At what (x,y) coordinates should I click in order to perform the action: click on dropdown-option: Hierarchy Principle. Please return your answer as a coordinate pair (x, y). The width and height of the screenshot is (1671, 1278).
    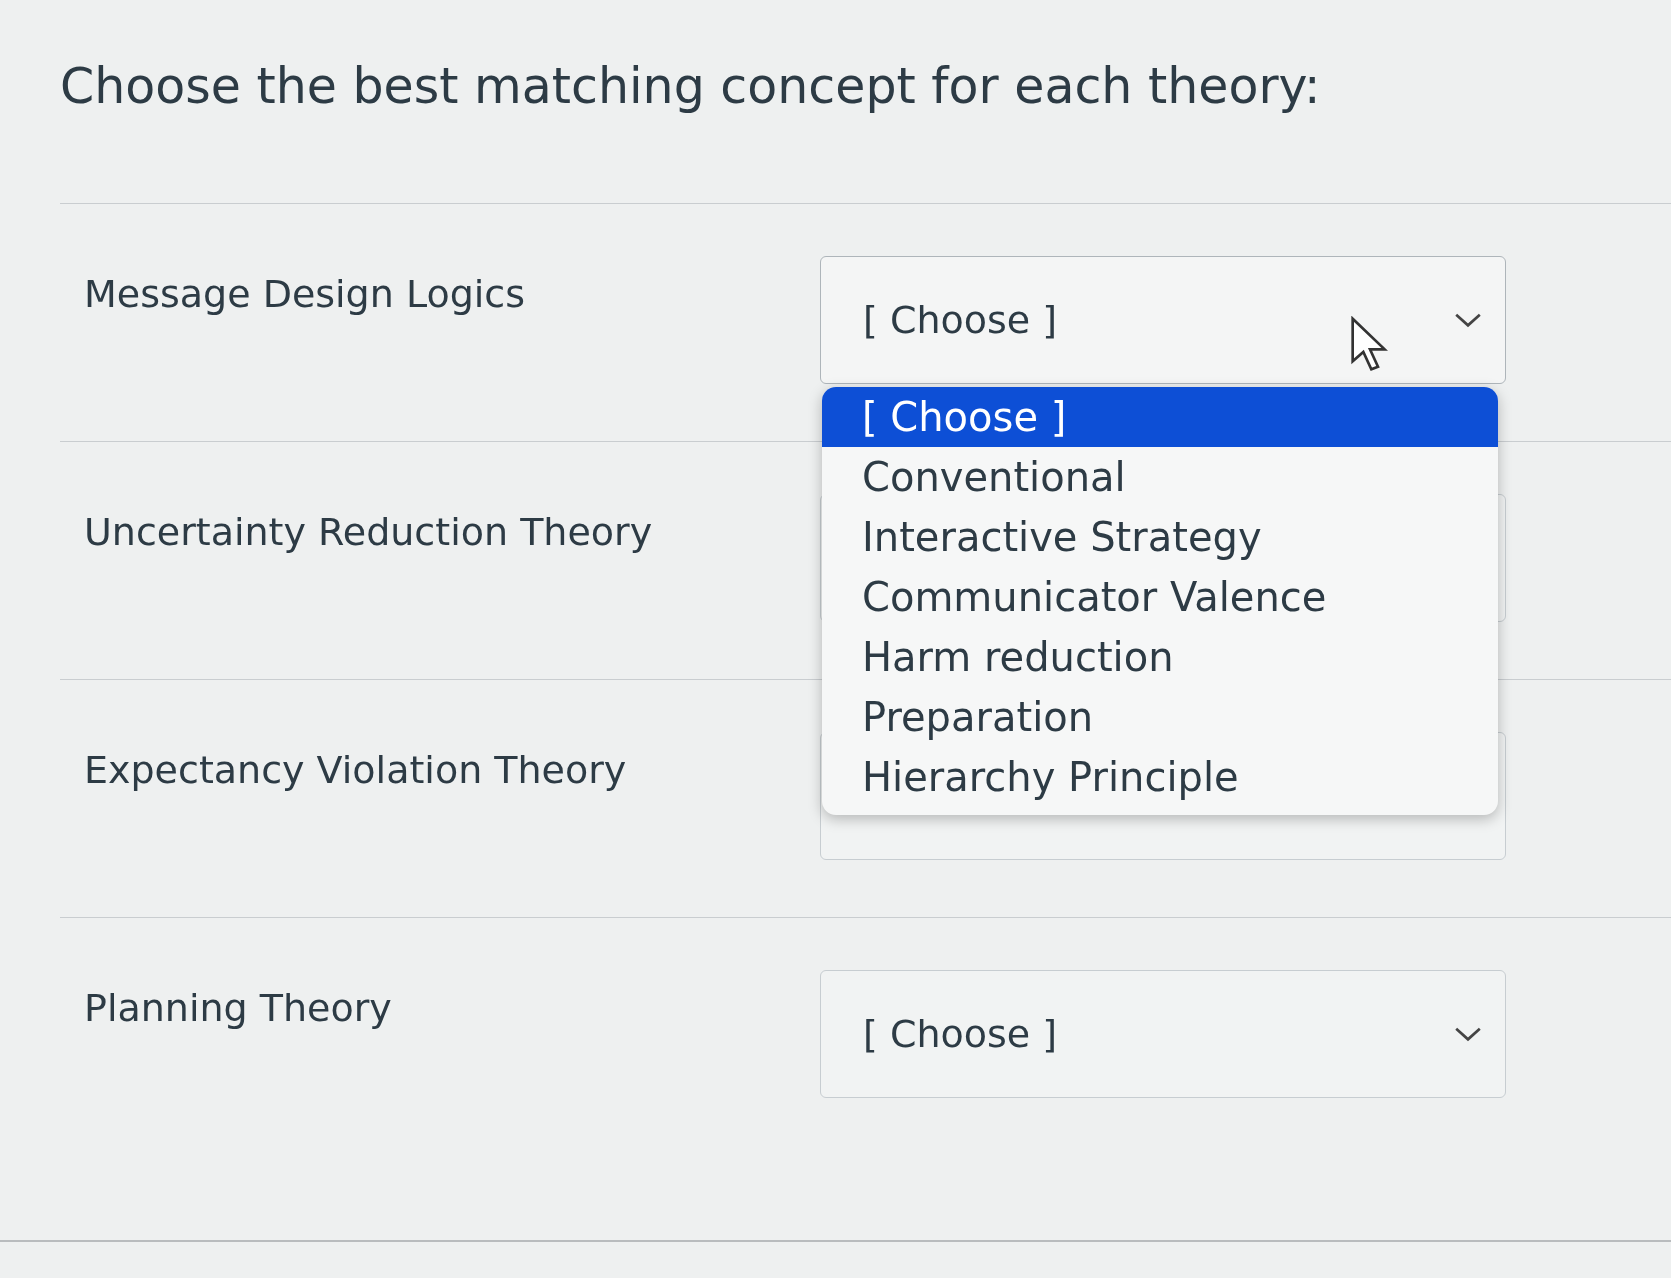
    Looking at the image, I should click on (1160, 777).